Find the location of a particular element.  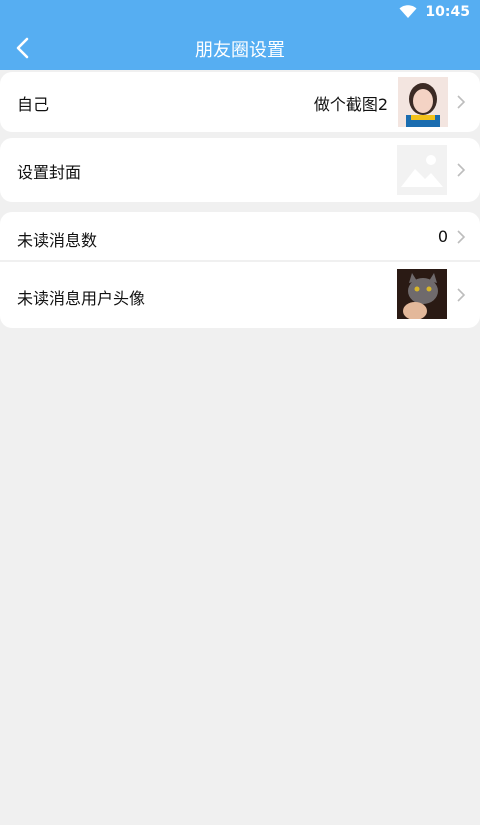

self-avatar is located at coordinates (423, 102).